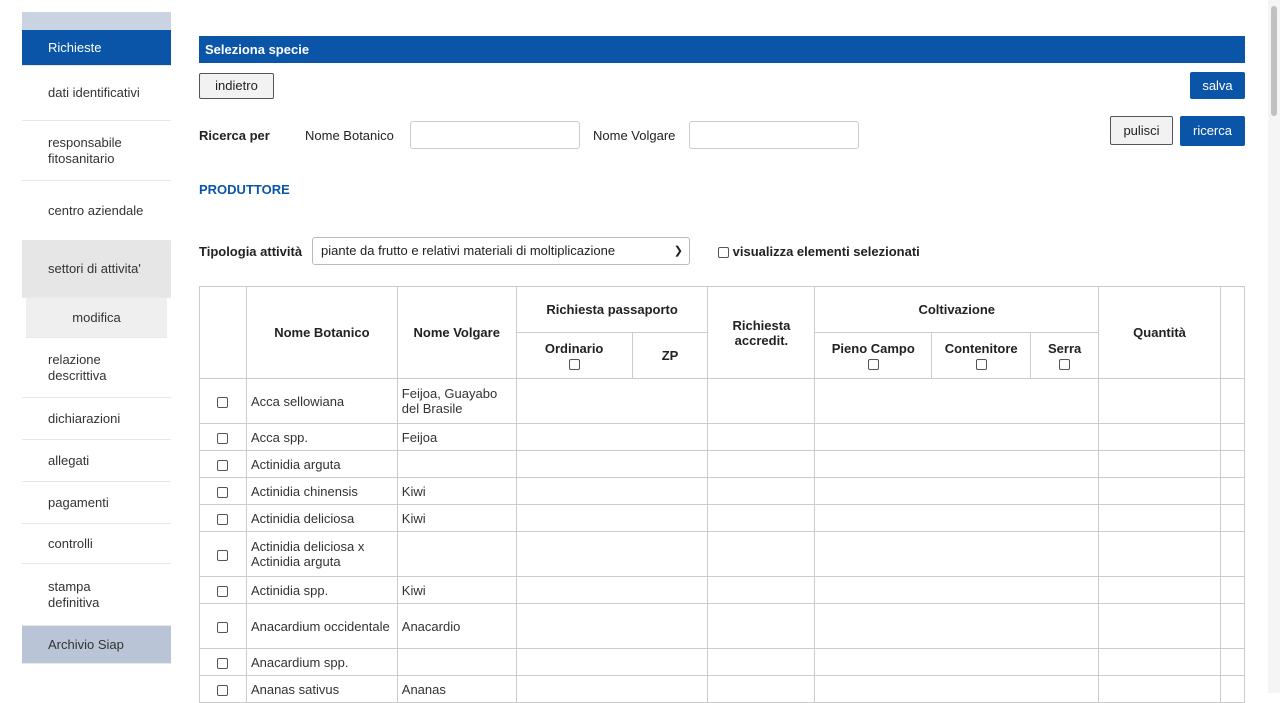  Describe the element at coordinates (96, 21) in the screenshot. I see `sidebar-top-strip` at that location.